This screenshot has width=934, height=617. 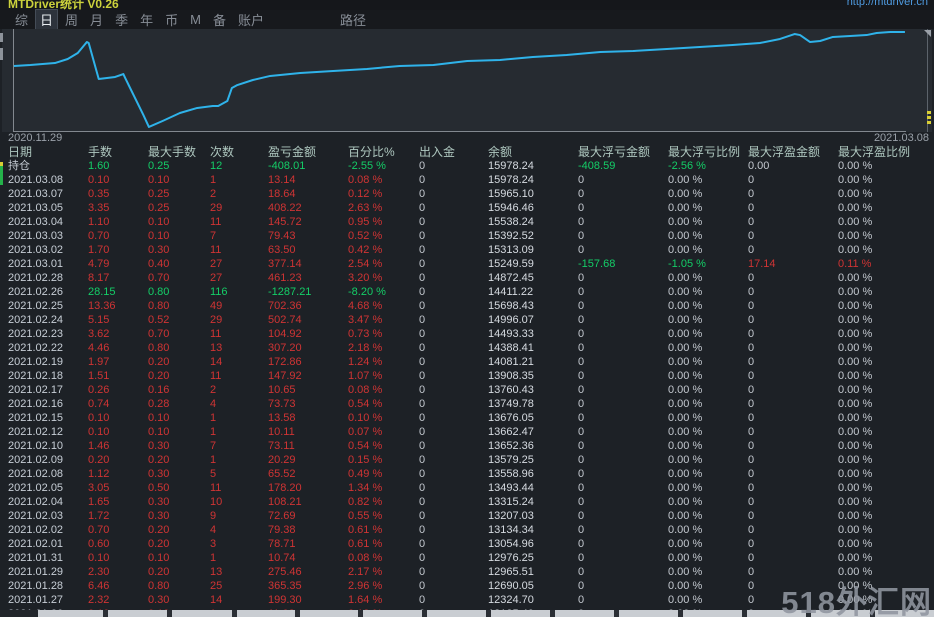 I want to click on pct-cell: 0.10 %, so click(x=365, y=418).